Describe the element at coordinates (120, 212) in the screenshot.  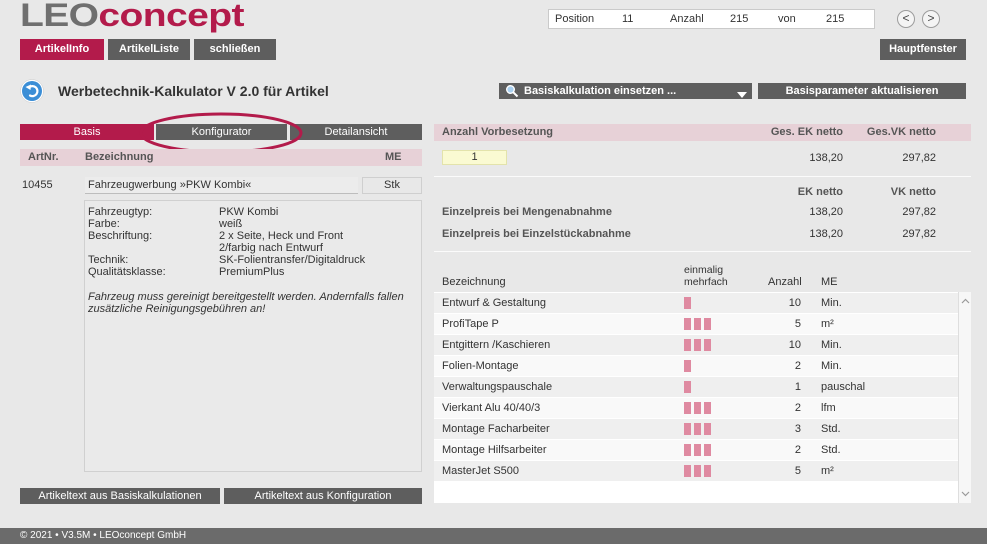
I see `attribute-label: Fahrzeugtyp:` at that location.